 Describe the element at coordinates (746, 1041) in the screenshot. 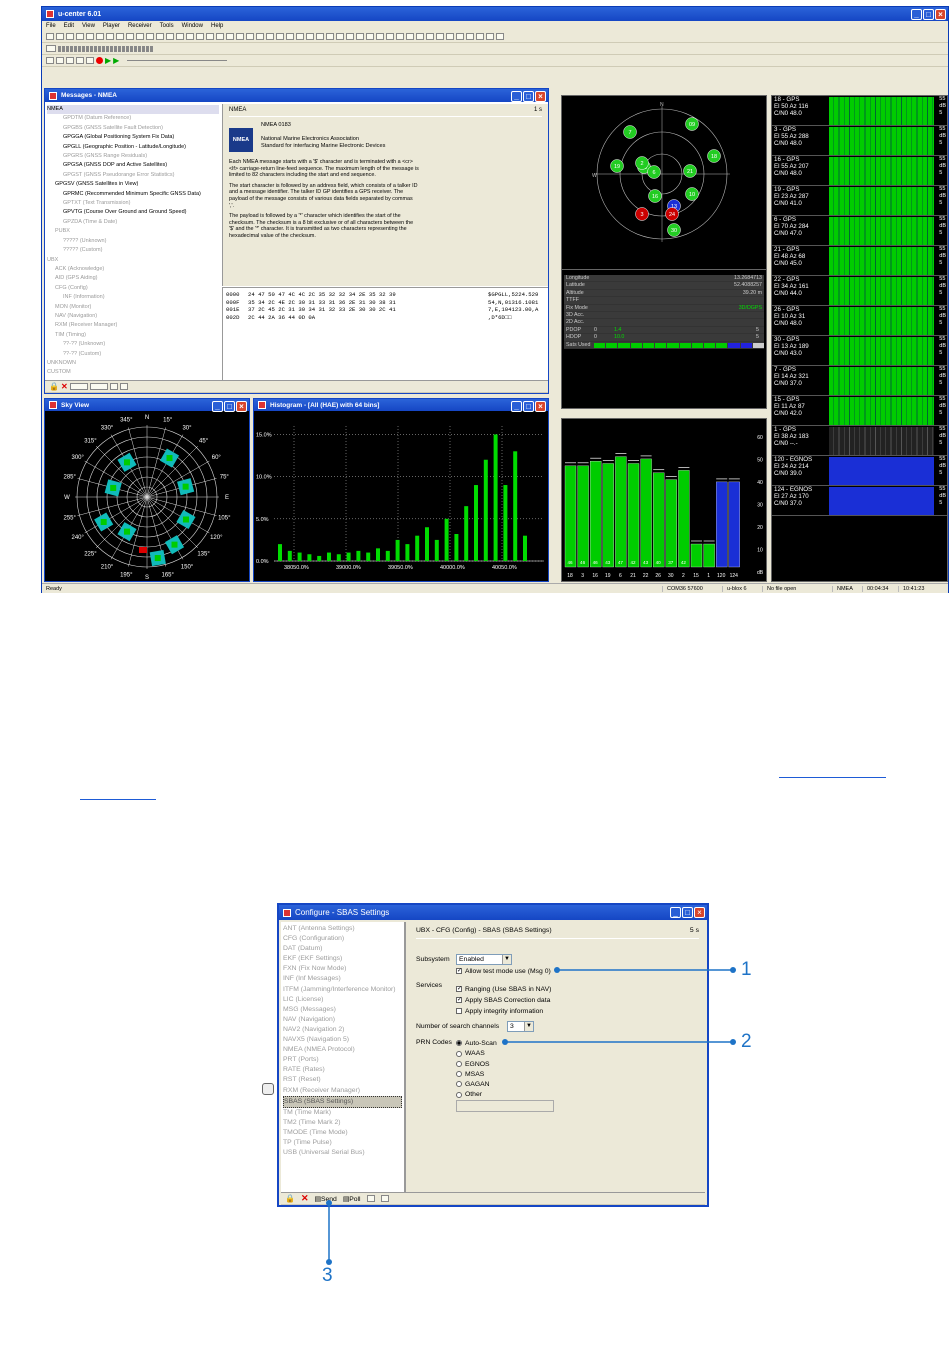

I see `callout-2: 2` at that location.